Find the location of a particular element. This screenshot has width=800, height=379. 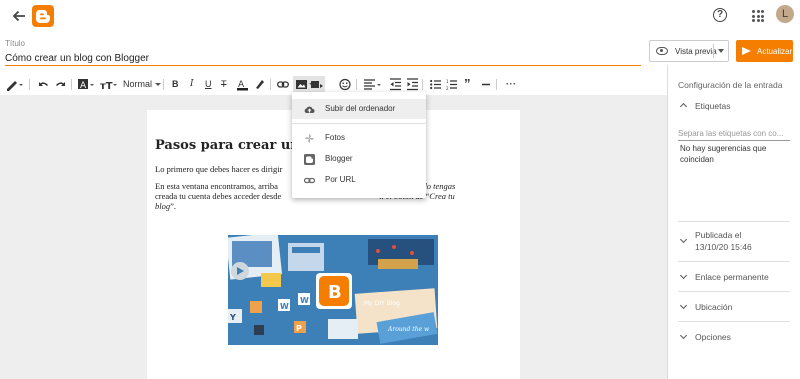

quote-icon: ” is located at coordinates (467, 83).